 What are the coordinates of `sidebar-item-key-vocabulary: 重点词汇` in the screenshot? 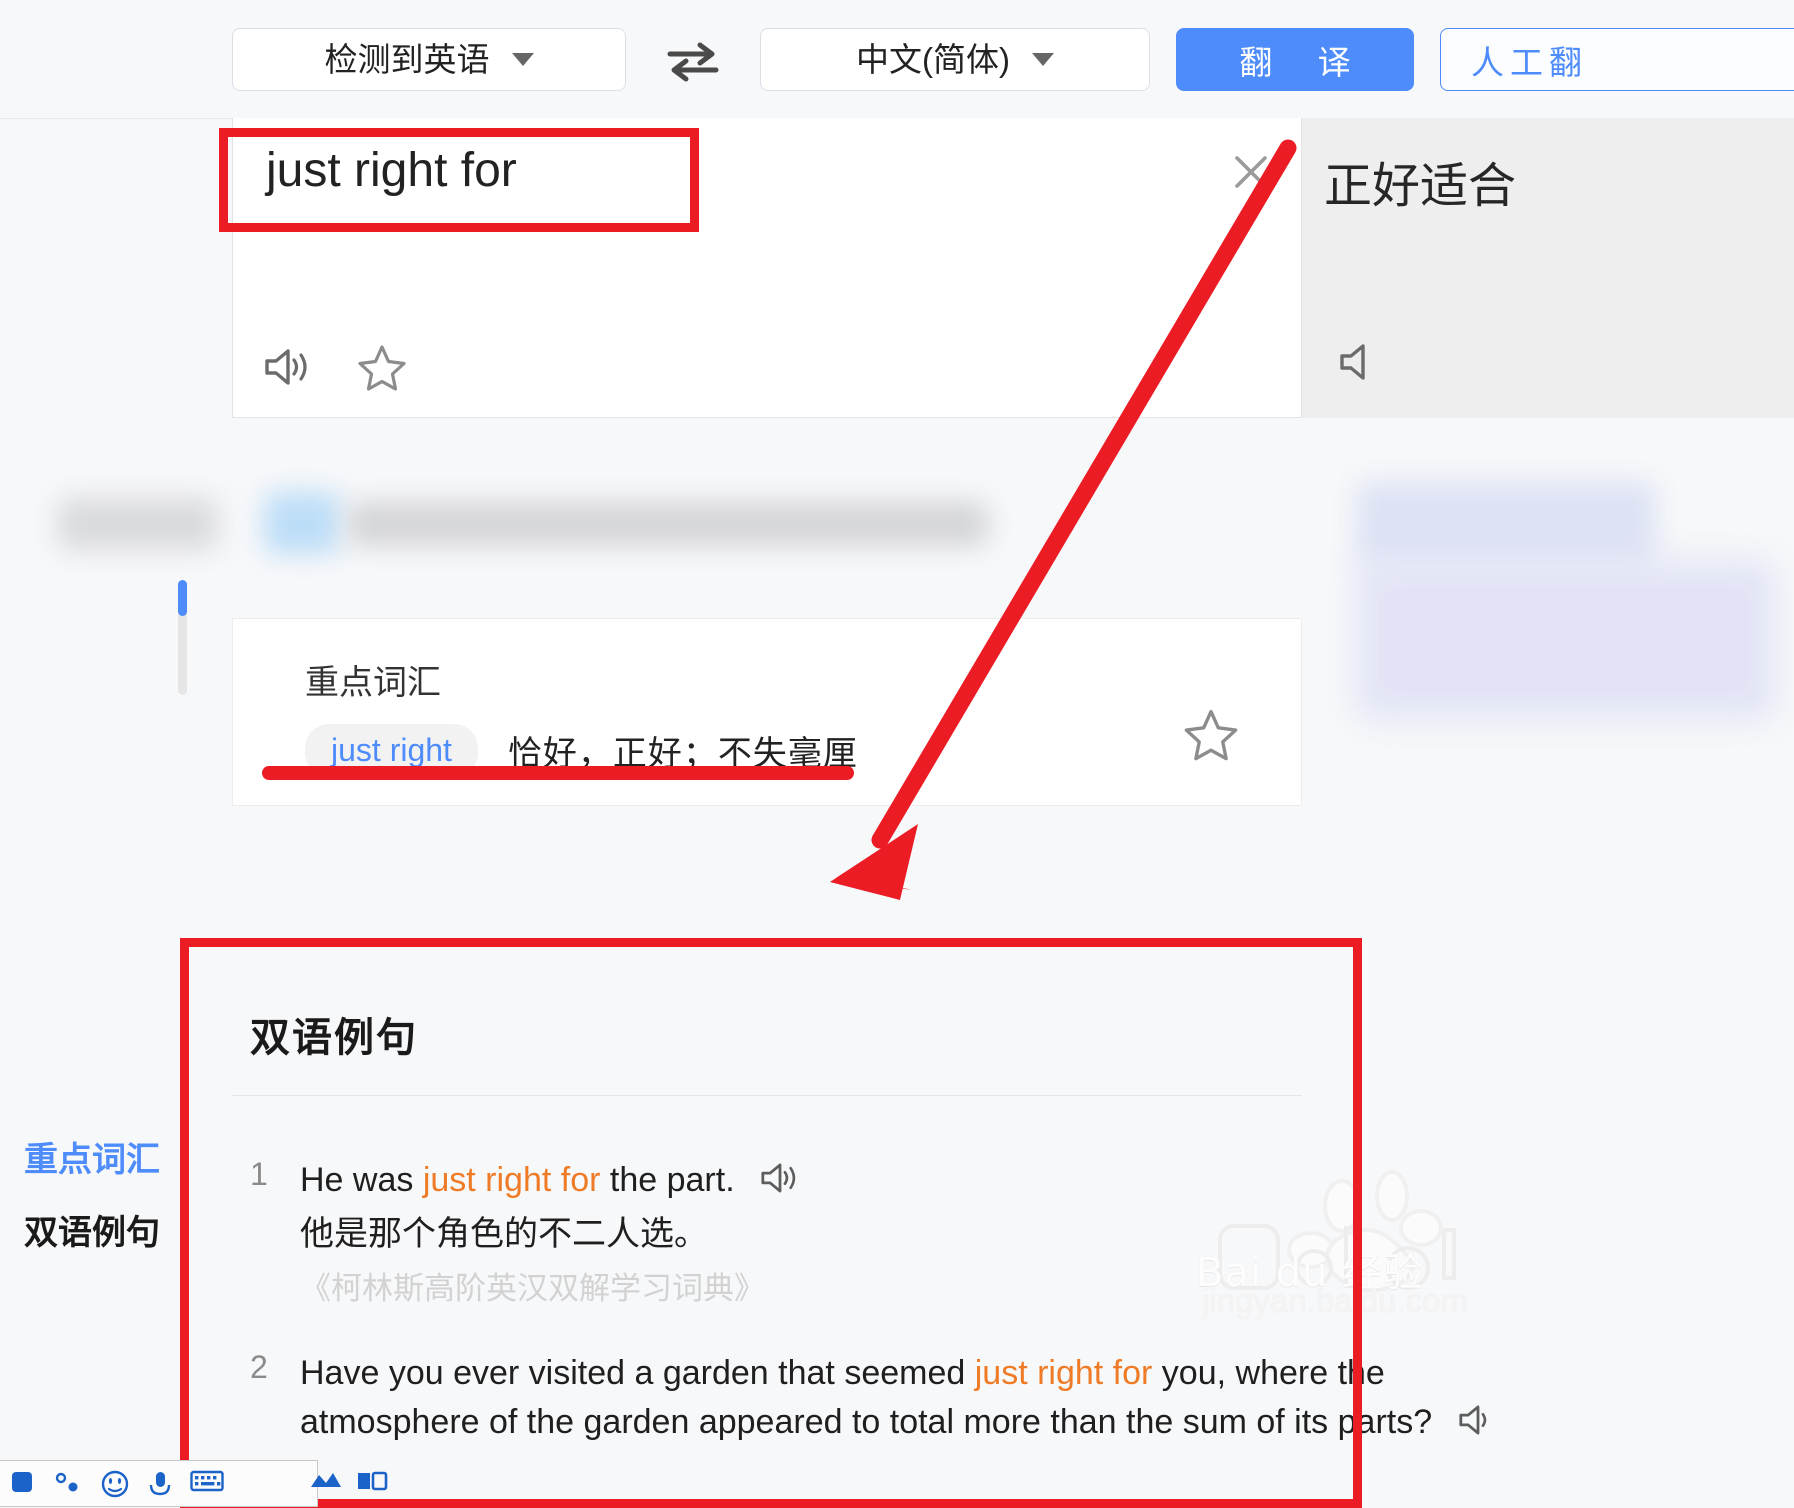 It's located at (92, 1156).